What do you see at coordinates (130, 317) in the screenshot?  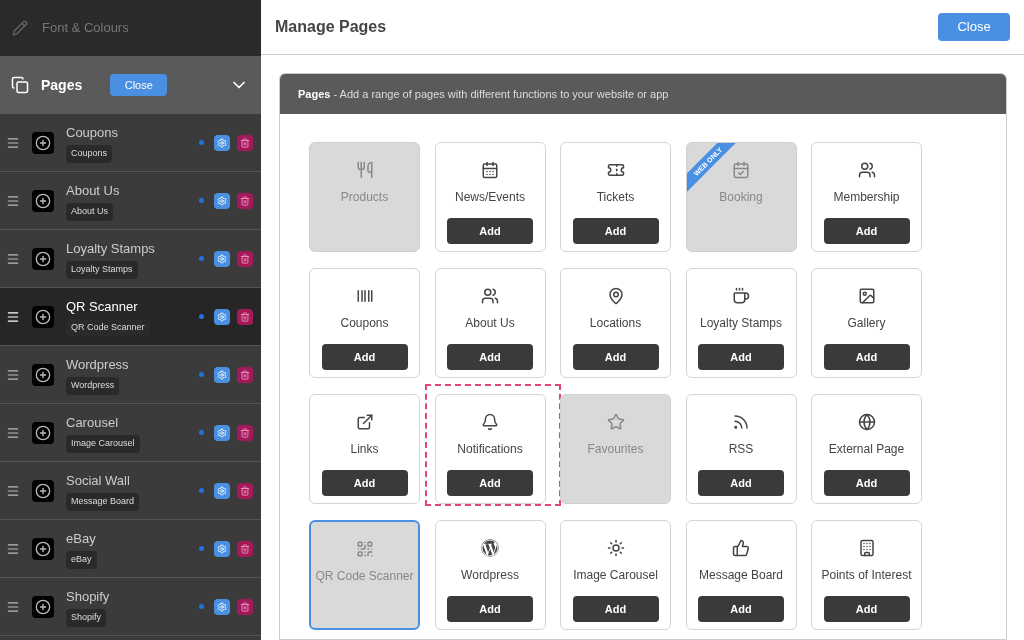 I see `page-list-item: QR Scanner QR Code Scanner` at bounding box center [130, 317].